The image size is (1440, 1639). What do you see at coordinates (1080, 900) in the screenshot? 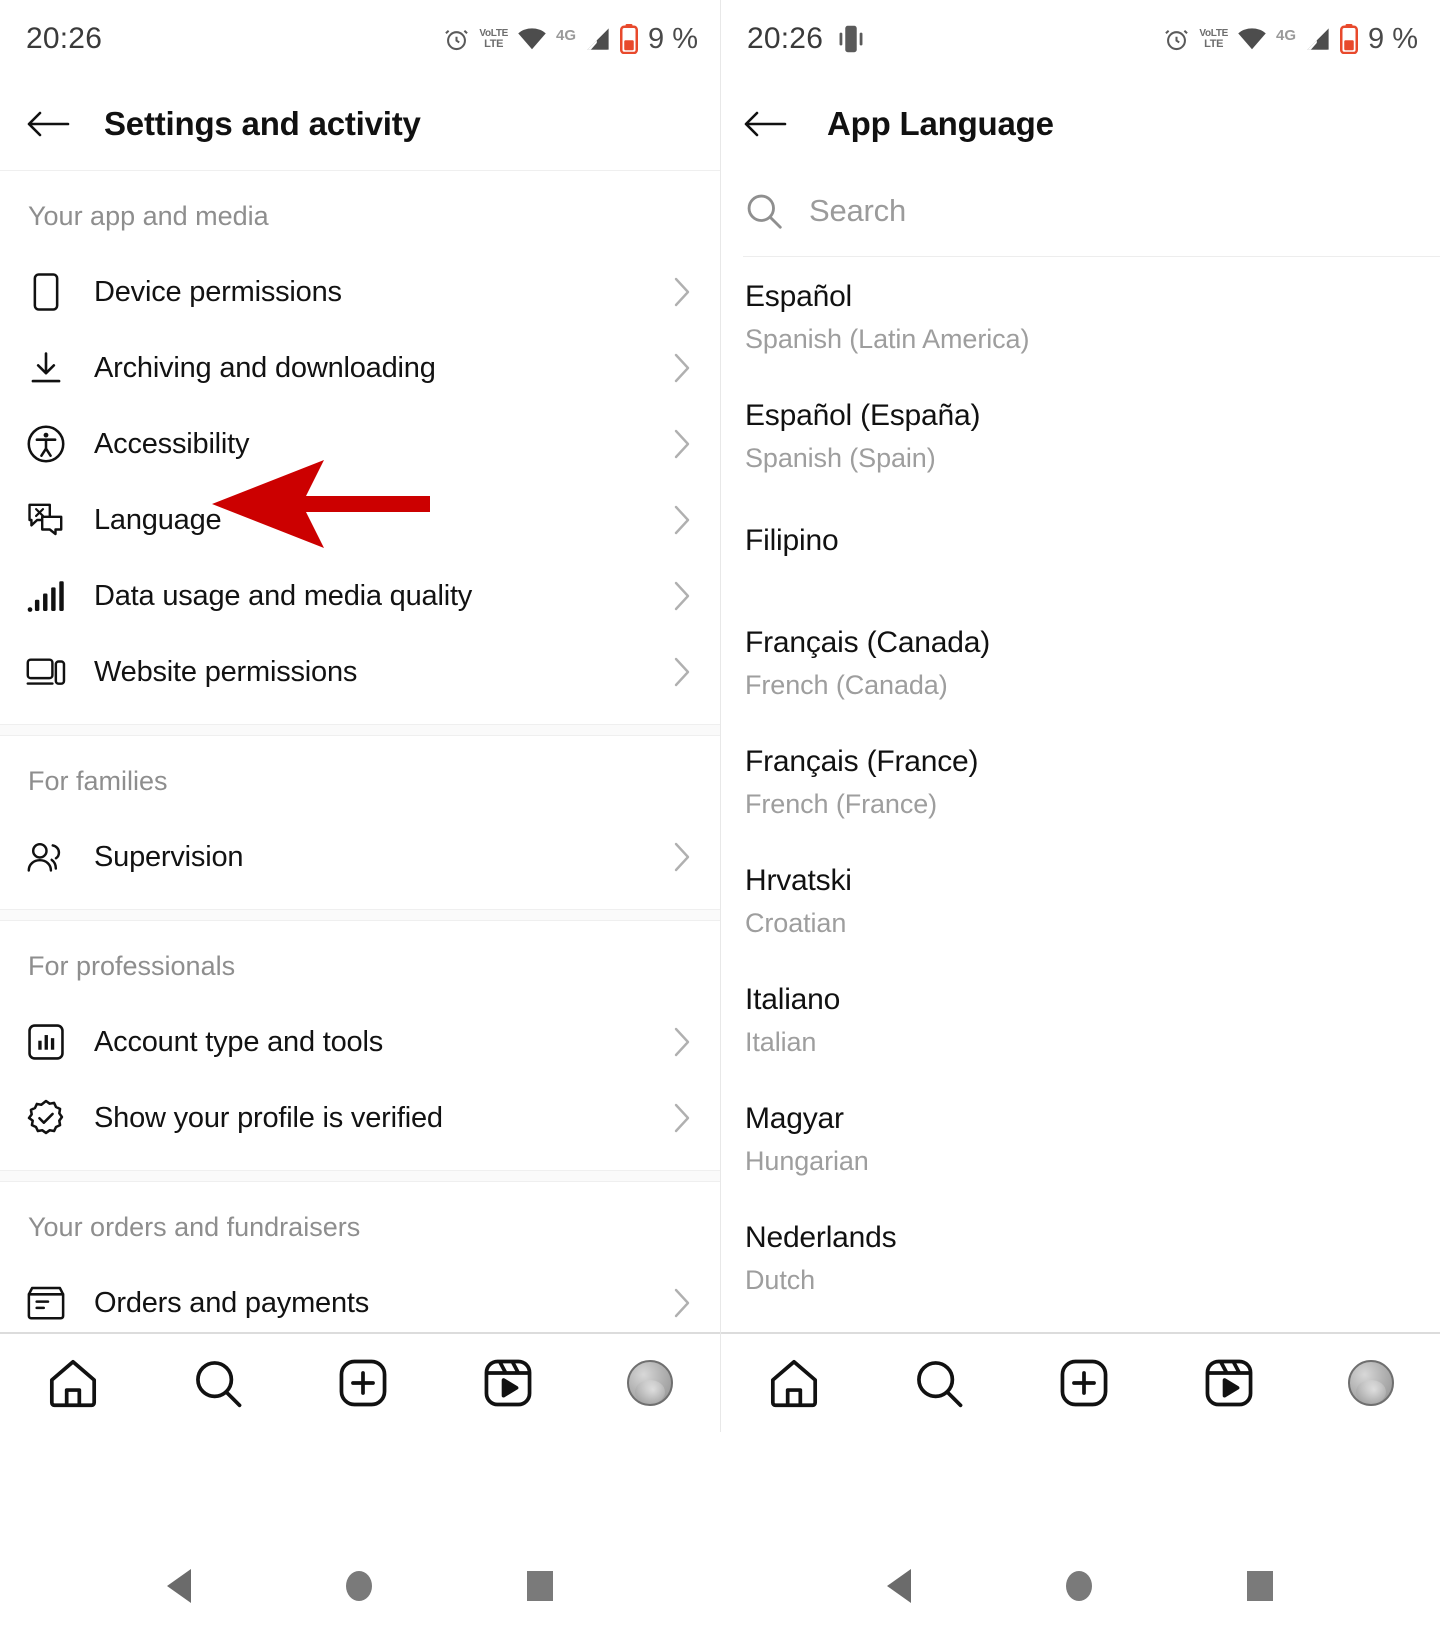
I see `language-option-hrvatski: Hrvatski Croatian` at bounding box center [1080, 900].